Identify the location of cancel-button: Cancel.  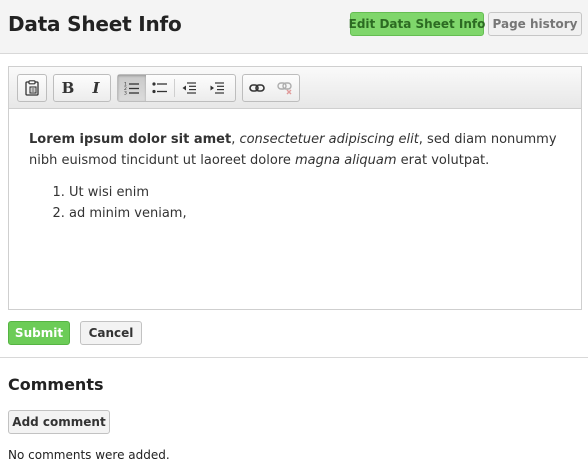
(111, 333).